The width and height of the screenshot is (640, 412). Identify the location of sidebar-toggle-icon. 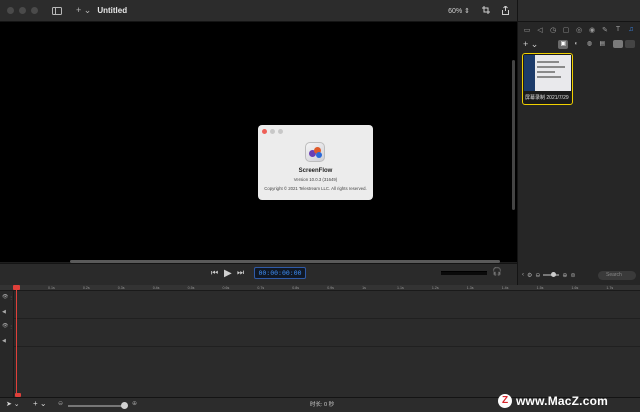
(57, 10).